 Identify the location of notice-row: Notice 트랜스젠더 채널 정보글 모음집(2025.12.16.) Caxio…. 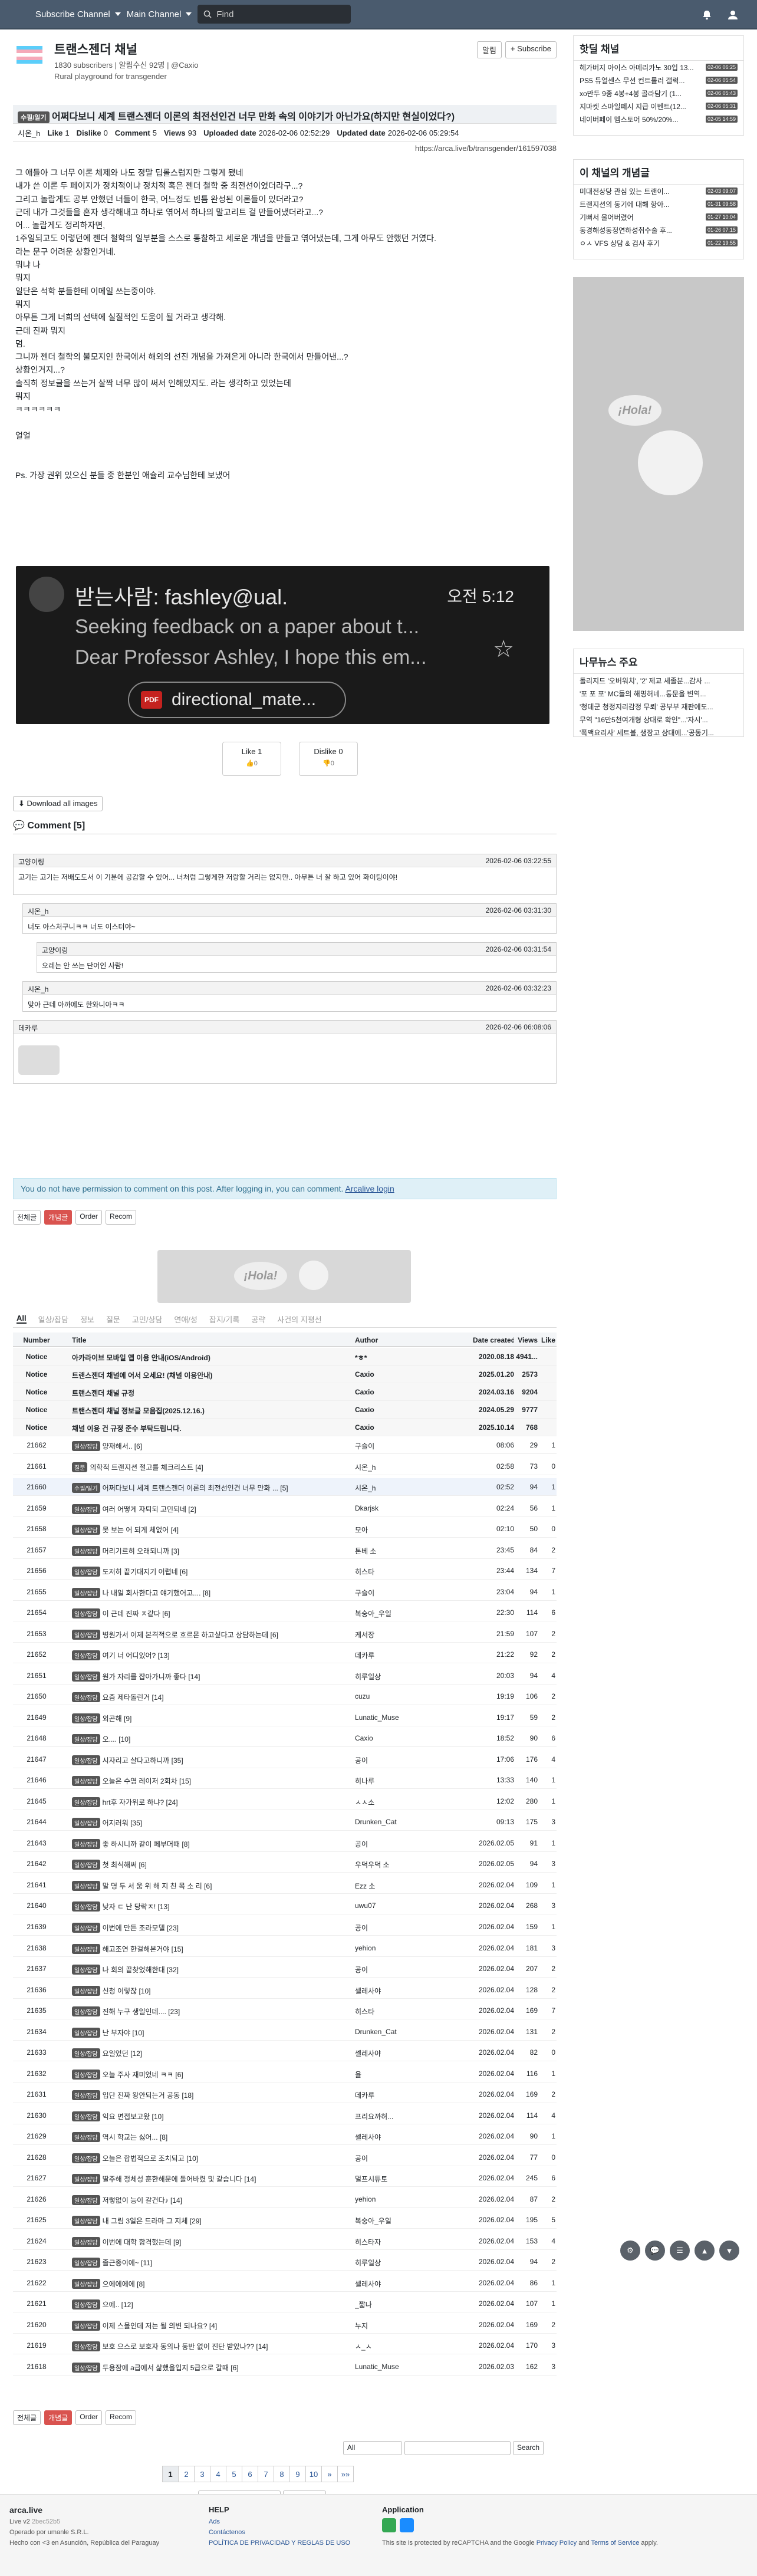
(285, 1410).